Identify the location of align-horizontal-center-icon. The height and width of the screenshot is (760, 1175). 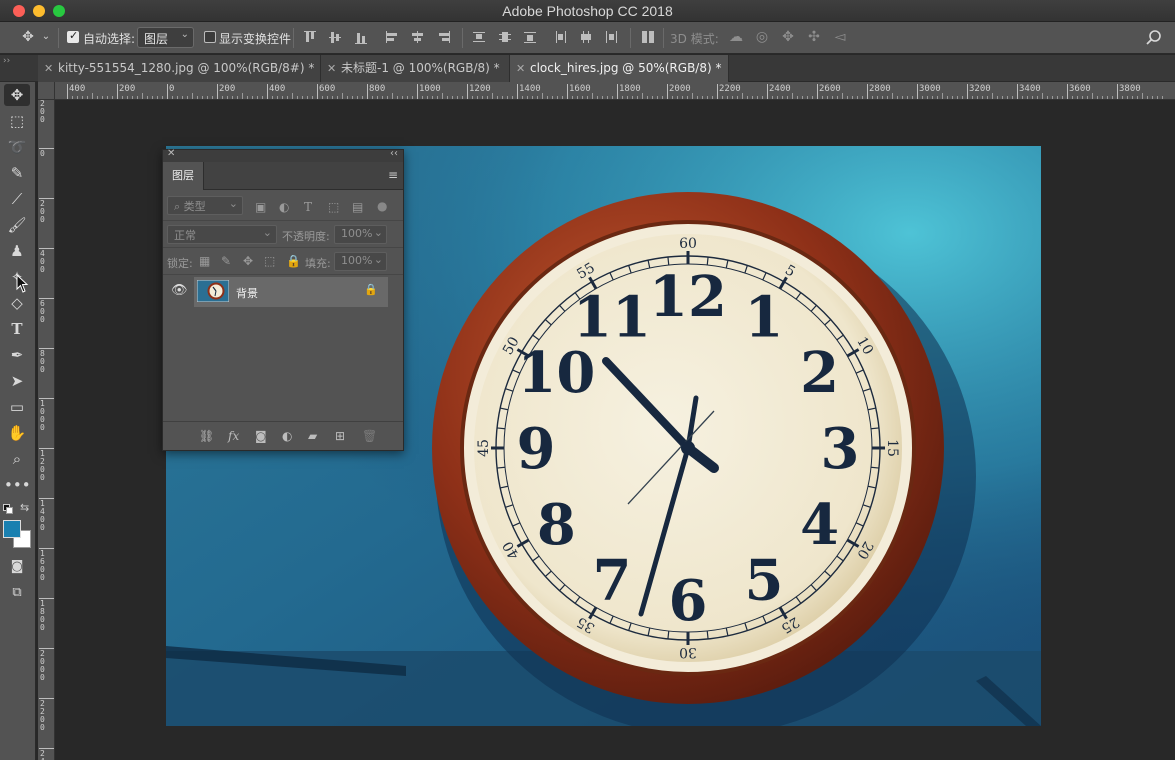
(417, 37).